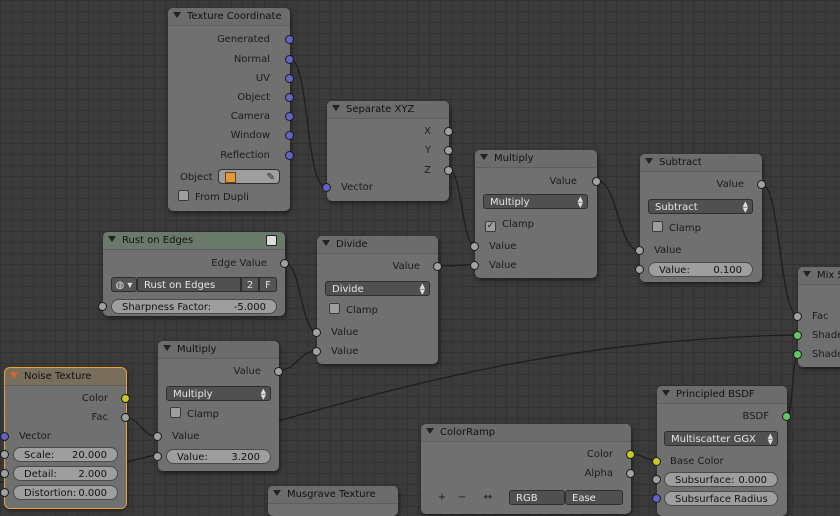 This screenshot has width=840, height=516. I want to click on group-browse-button: ◍ ▾, so click(124, 284).